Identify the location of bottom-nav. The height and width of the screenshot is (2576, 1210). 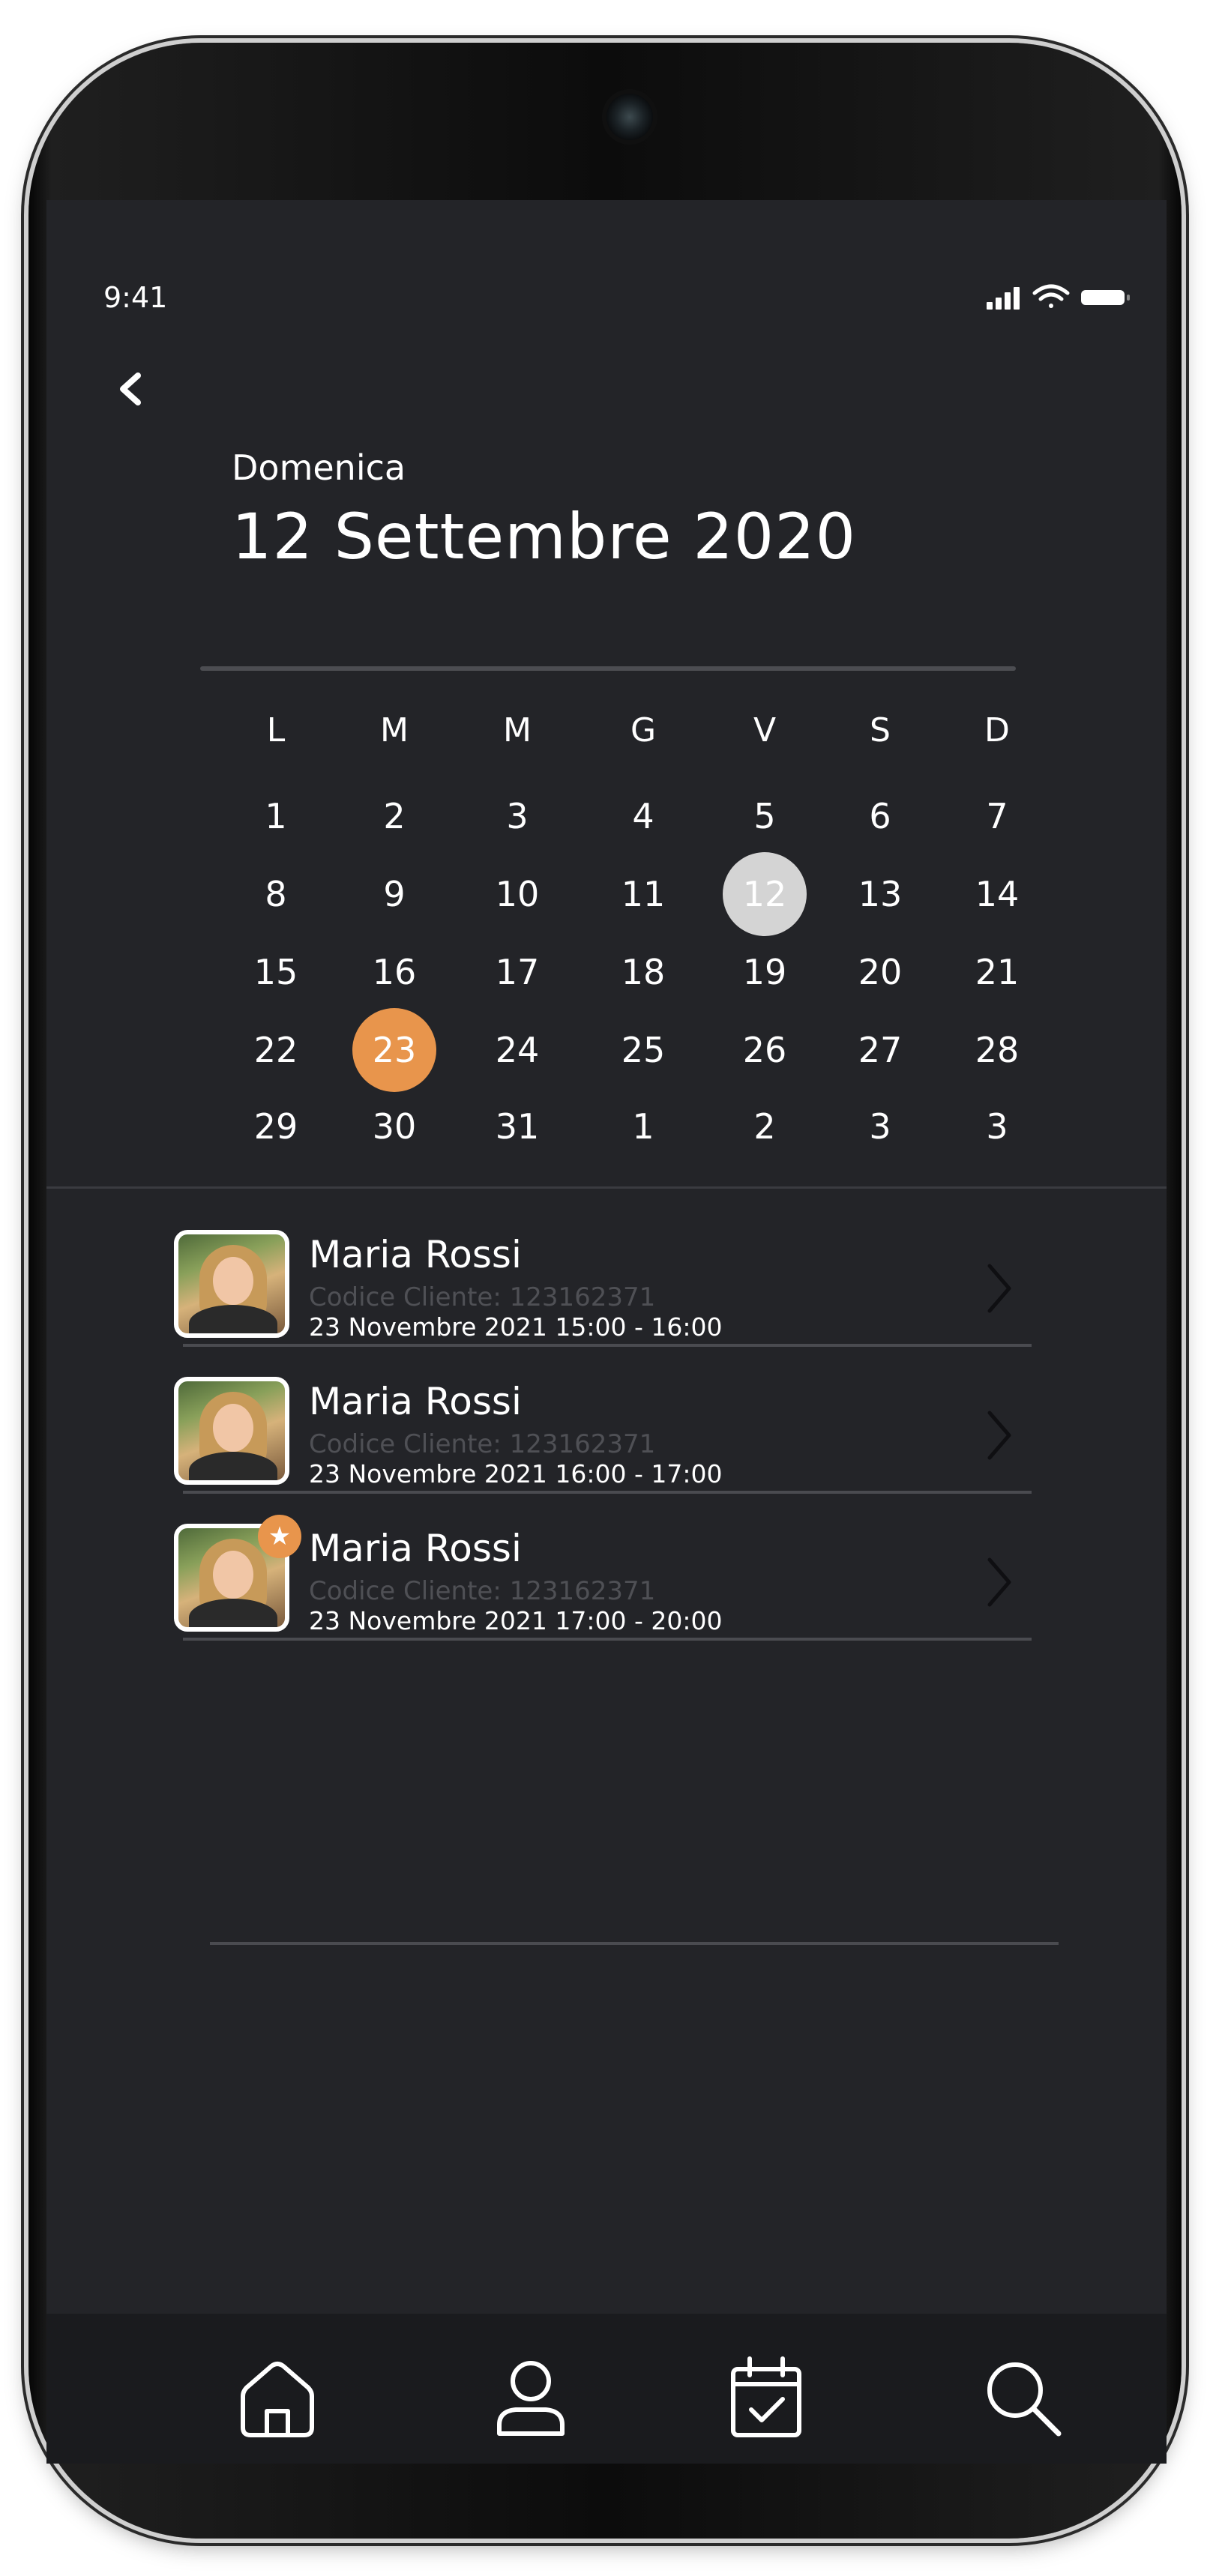
(606, 2389).